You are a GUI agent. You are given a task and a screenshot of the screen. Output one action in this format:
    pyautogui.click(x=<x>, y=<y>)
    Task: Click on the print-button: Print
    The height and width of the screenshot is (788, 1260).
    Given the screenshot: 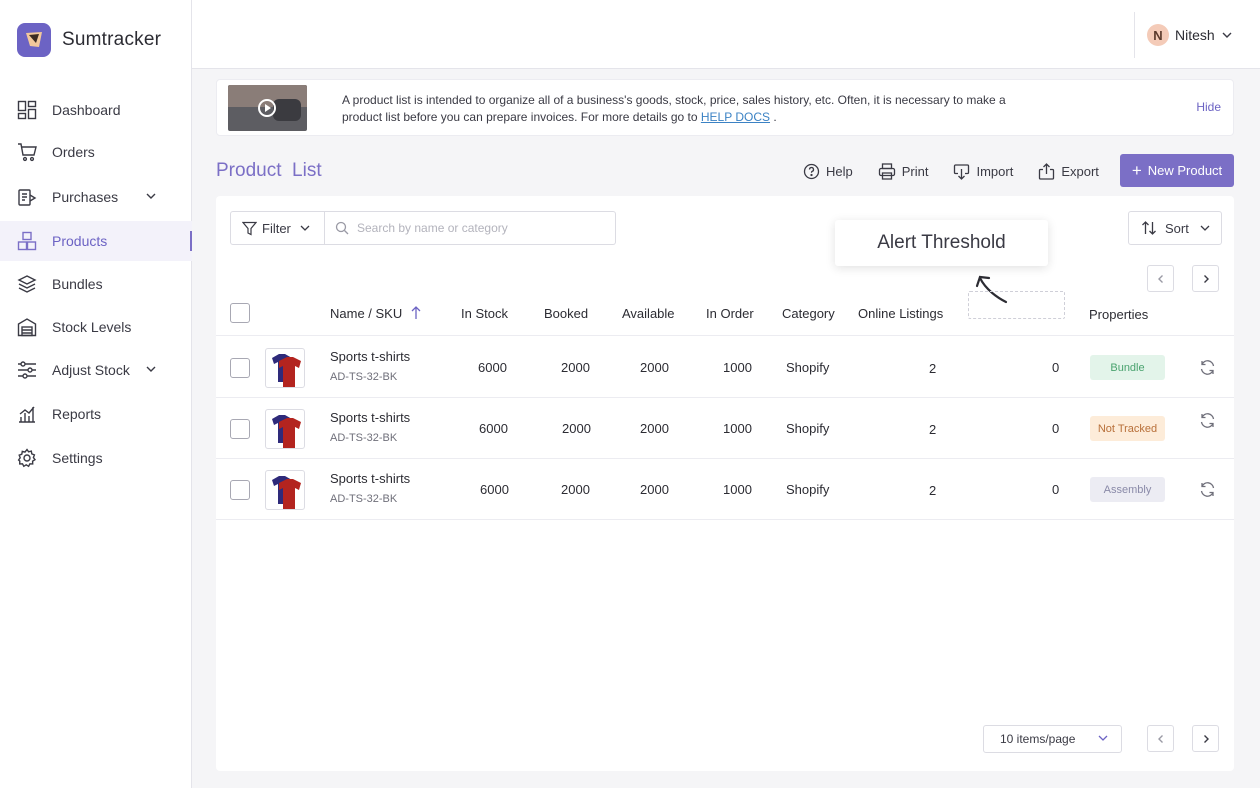 What is the action you would take?
    pyautogui.click(x=903, y=171)
    